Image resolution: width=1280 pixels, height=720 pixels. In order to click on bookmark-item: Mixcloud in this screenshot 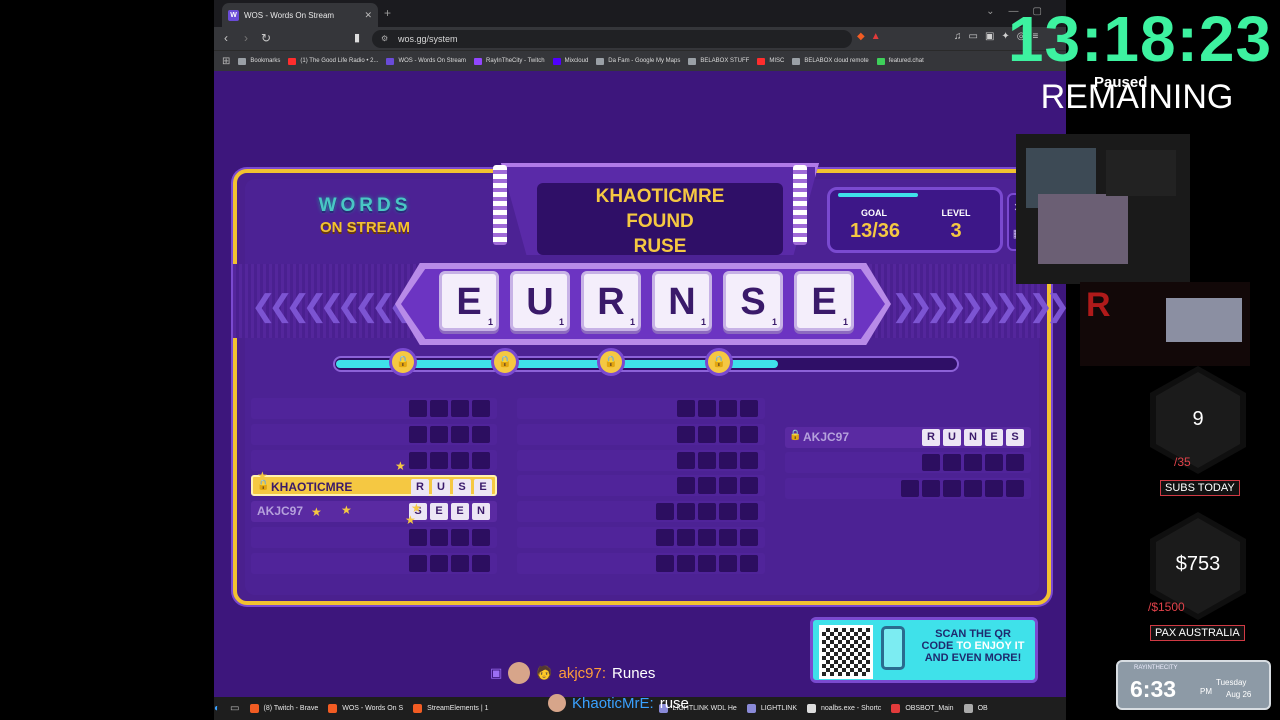, I will do `click(570, 61)`.